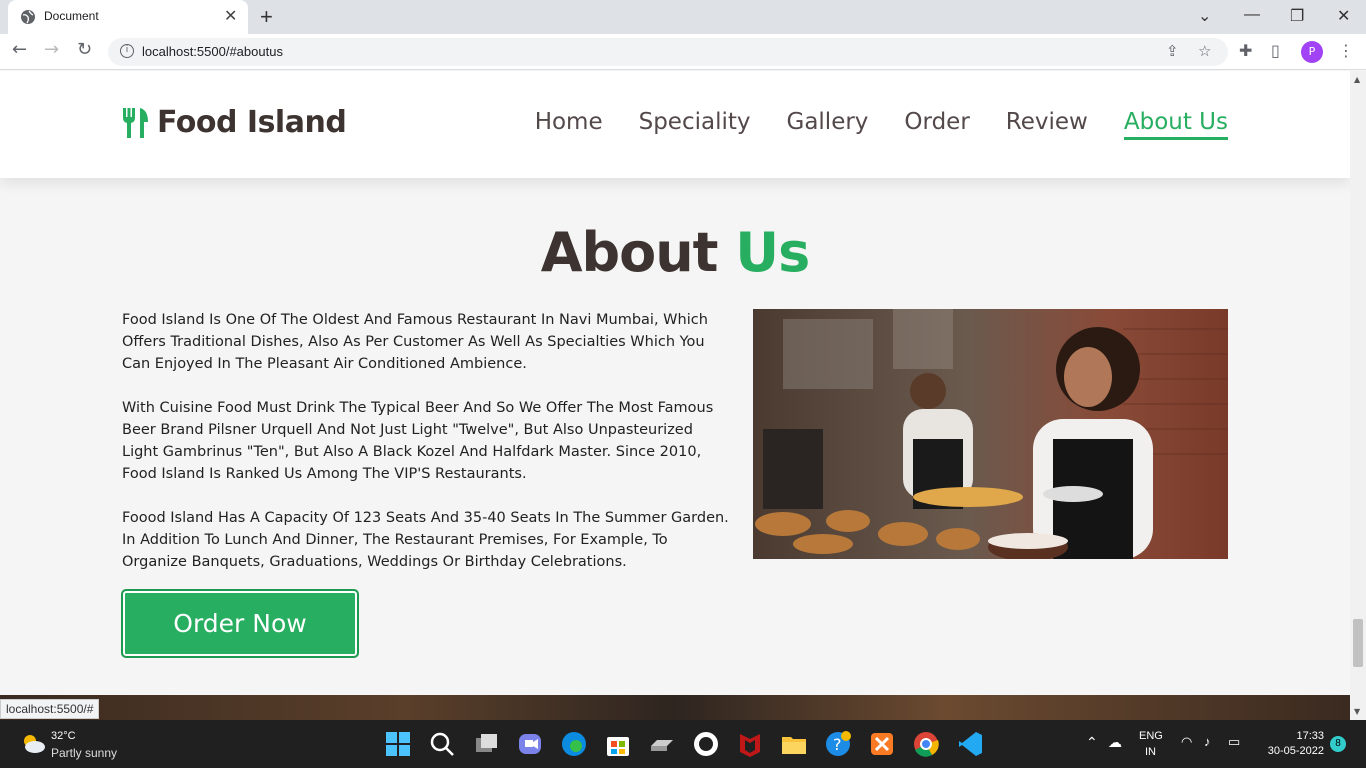 The height and width of the screenshot is (768, 1366). What do you see at coordinates (638, 252) in the screenshot?
I see `about-heading-main: About` at bounding box center [638, 252].